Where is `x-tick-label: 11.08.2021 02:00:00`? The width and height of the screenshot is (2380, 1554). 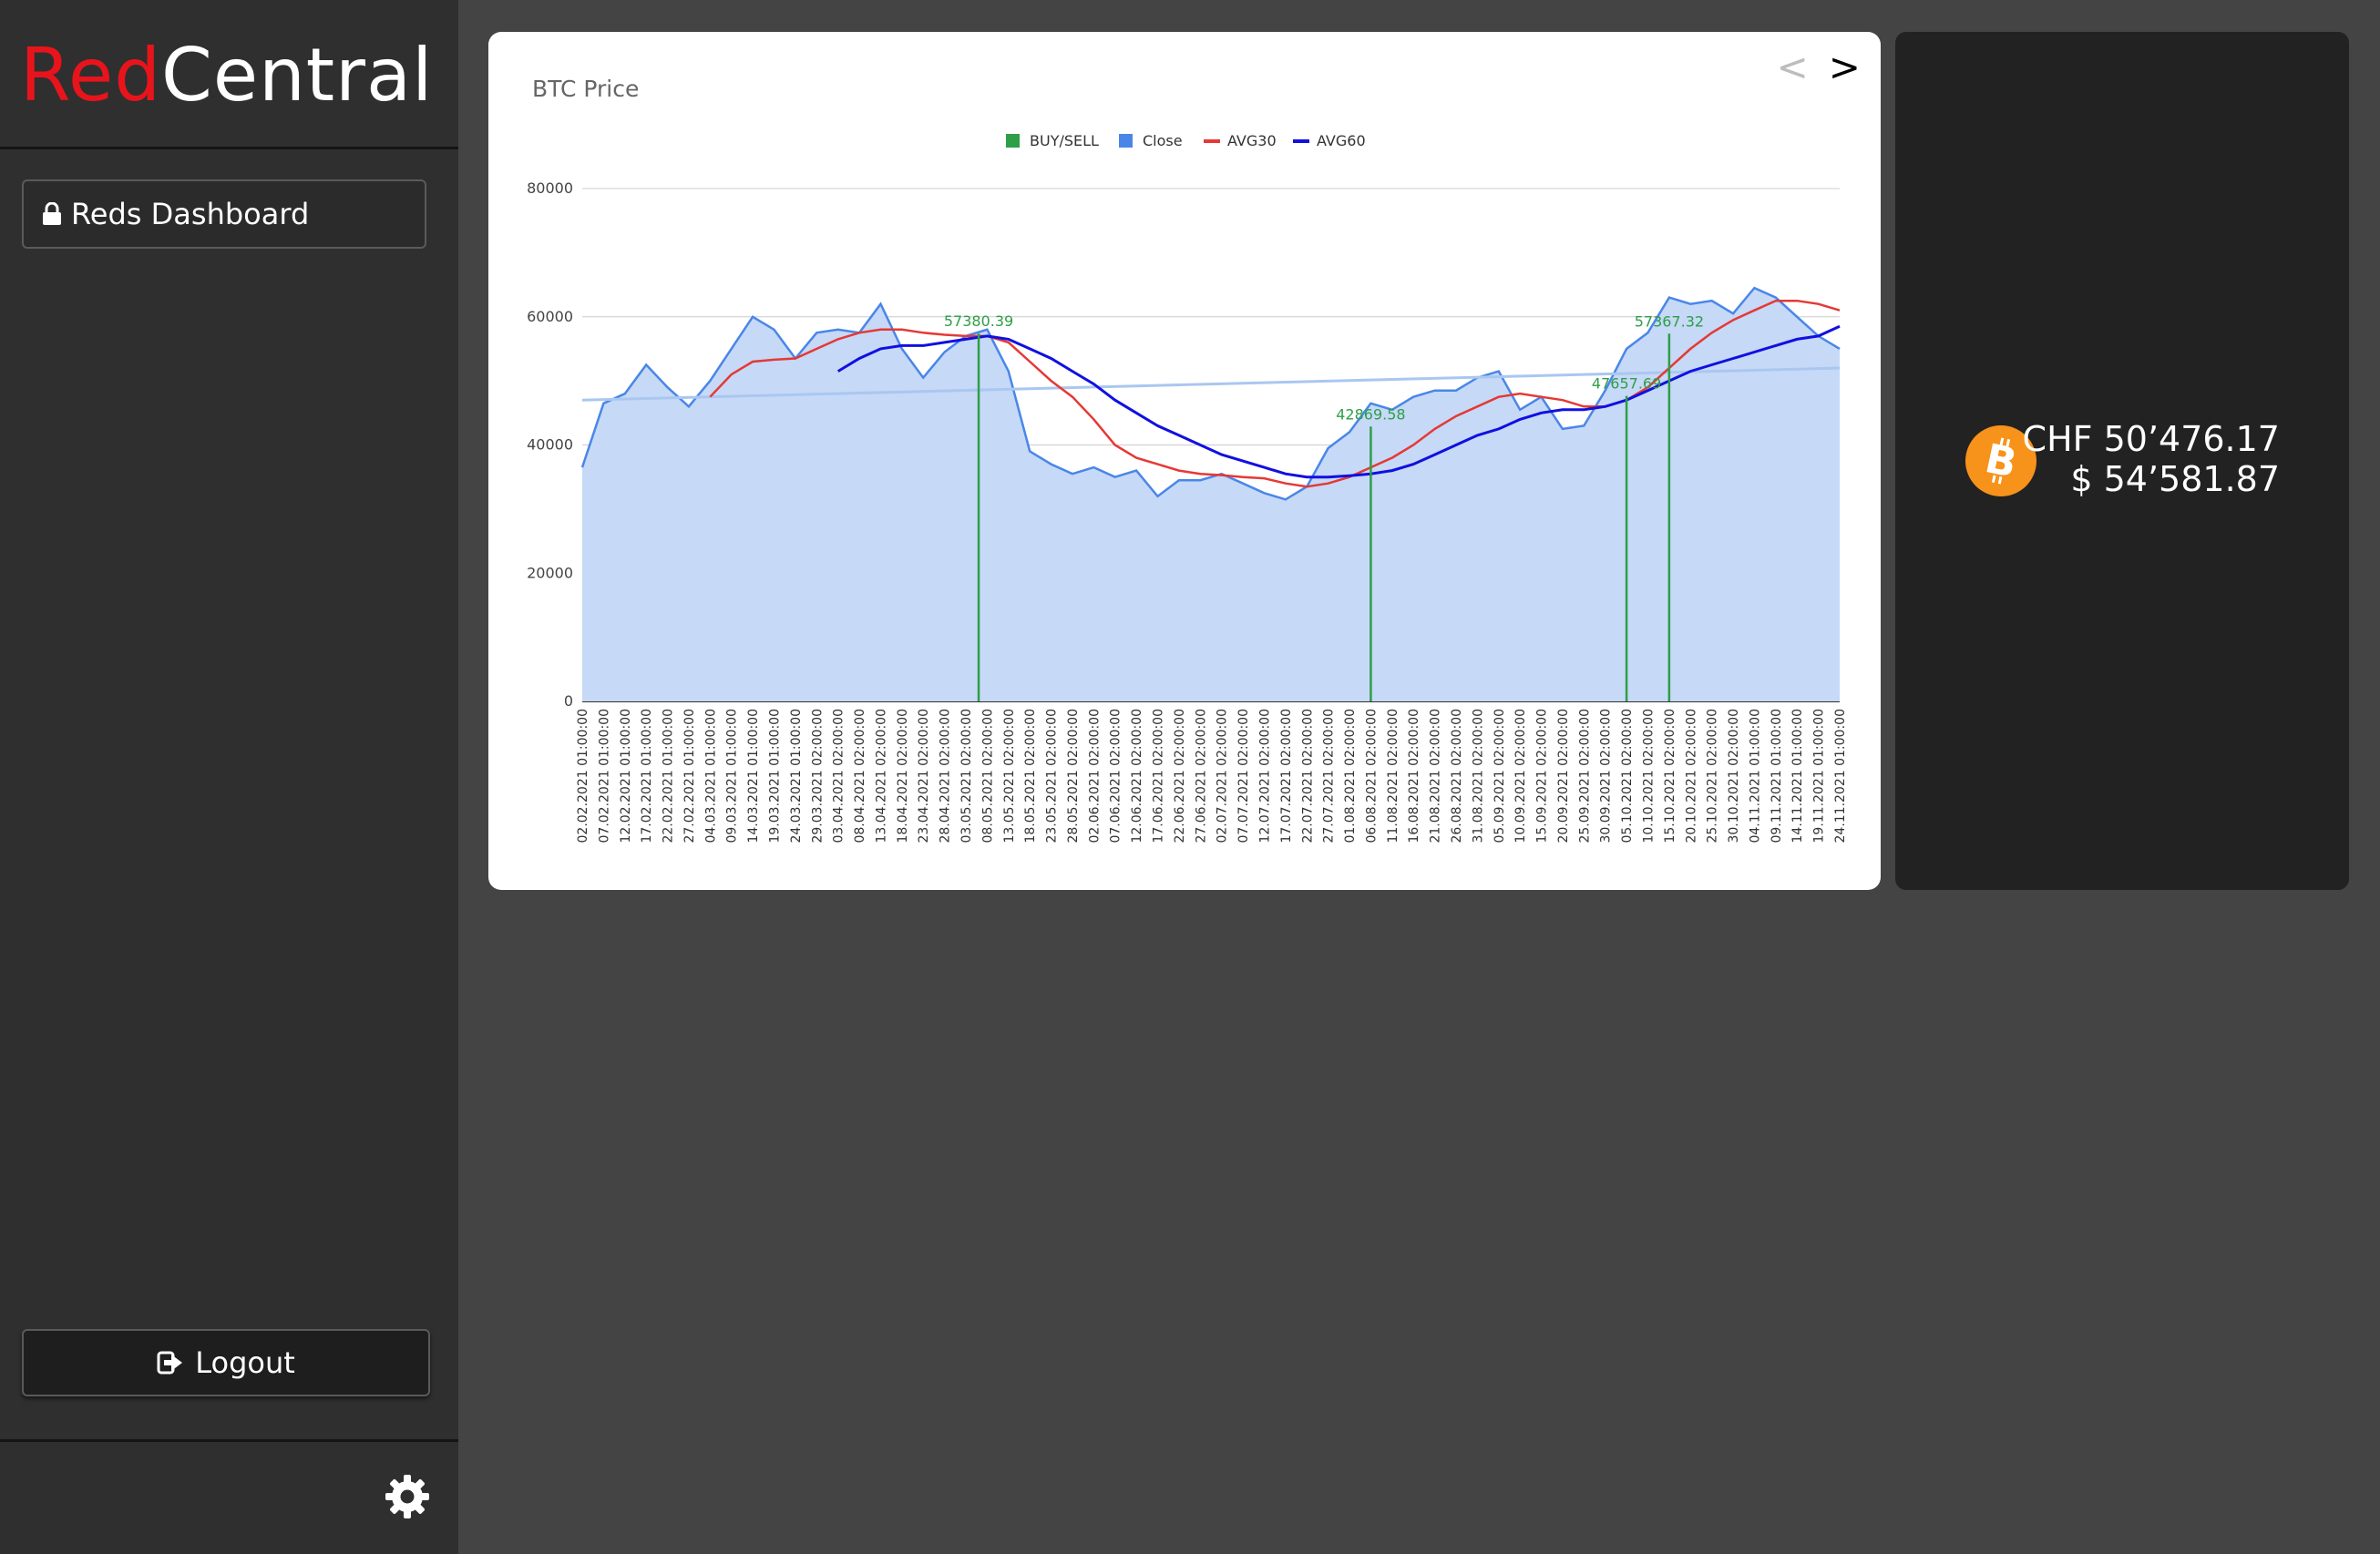 x-tick-label: 11.08.2021 02:00:00 is located at coordinates (1393, 776).